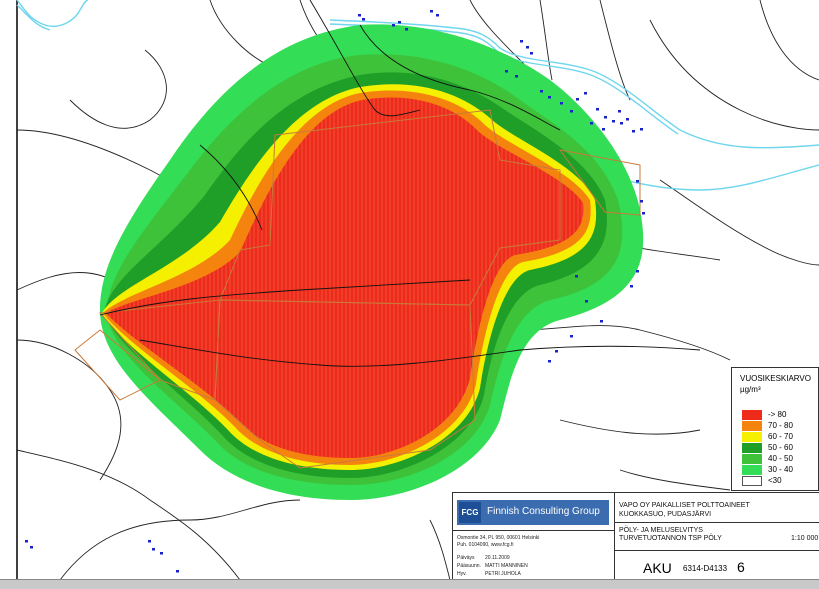 The image size is (819, 589). I want to click on legend-label: -> 80, so click(777, 414).